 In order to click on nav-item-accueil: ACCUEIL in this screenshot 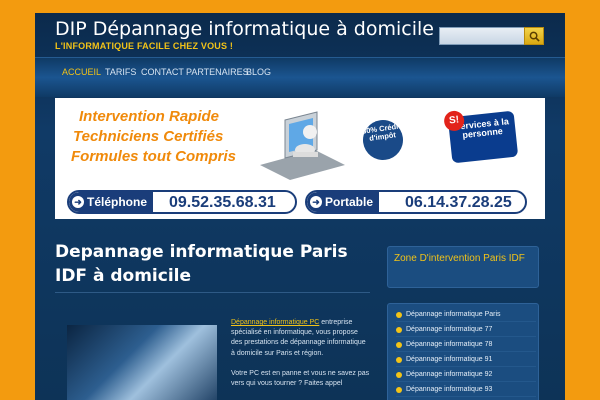, I will do `click(81, 72)`.